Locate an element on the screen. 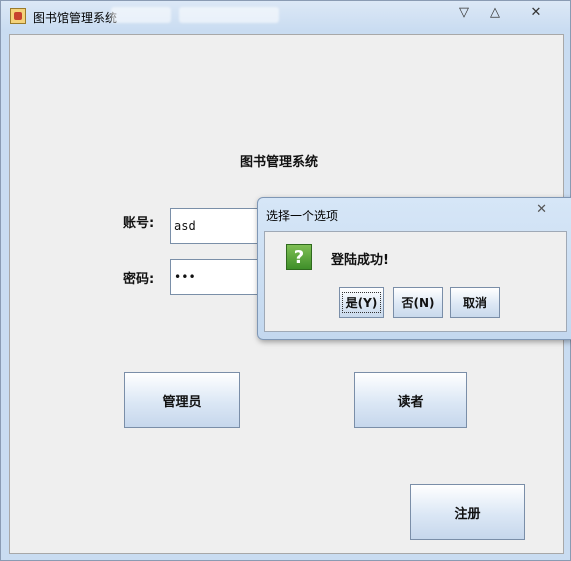  yes-button: 是(Y) is located at coordinates (361, 302).